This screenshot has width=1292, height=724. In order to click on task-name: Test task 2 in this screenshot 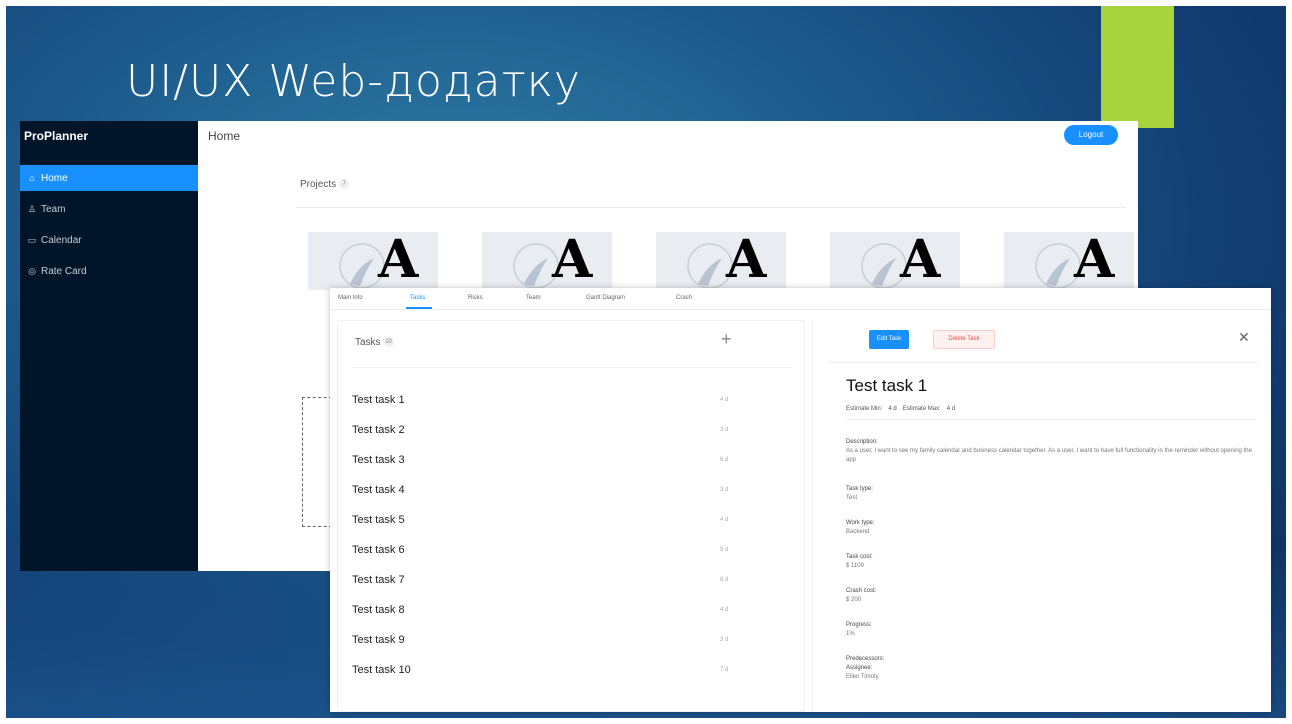, I will do `click(378, 430)`.